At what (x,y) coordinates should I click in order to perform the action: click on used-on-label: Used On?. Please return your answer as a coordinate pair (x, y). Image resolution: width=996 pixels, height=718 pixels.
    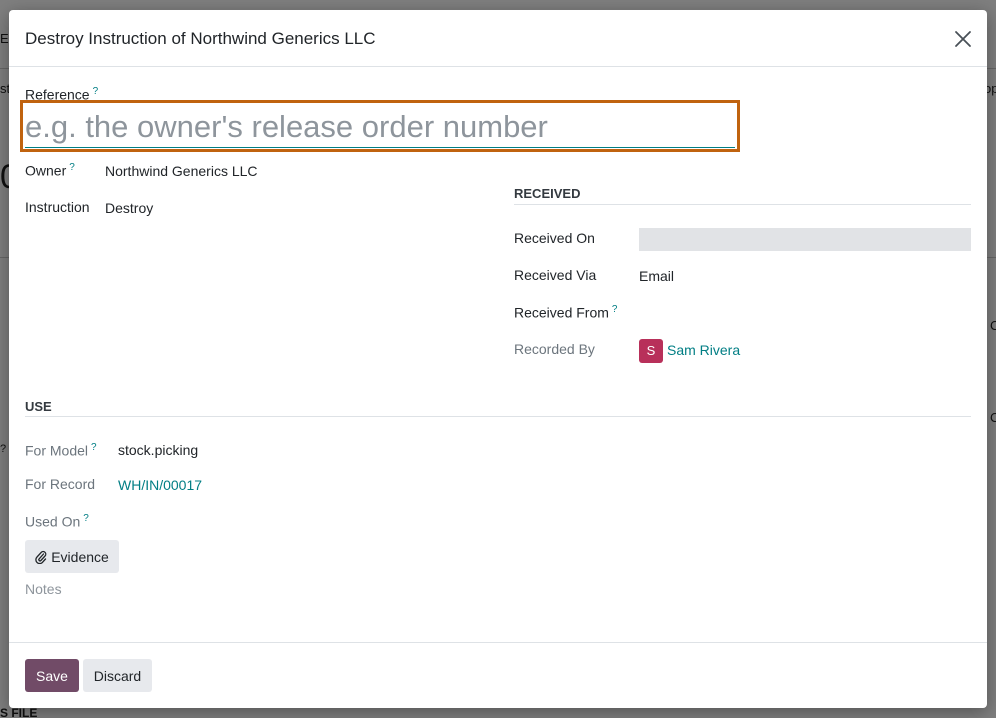
    Looking at the image, I should click on (57, 521).